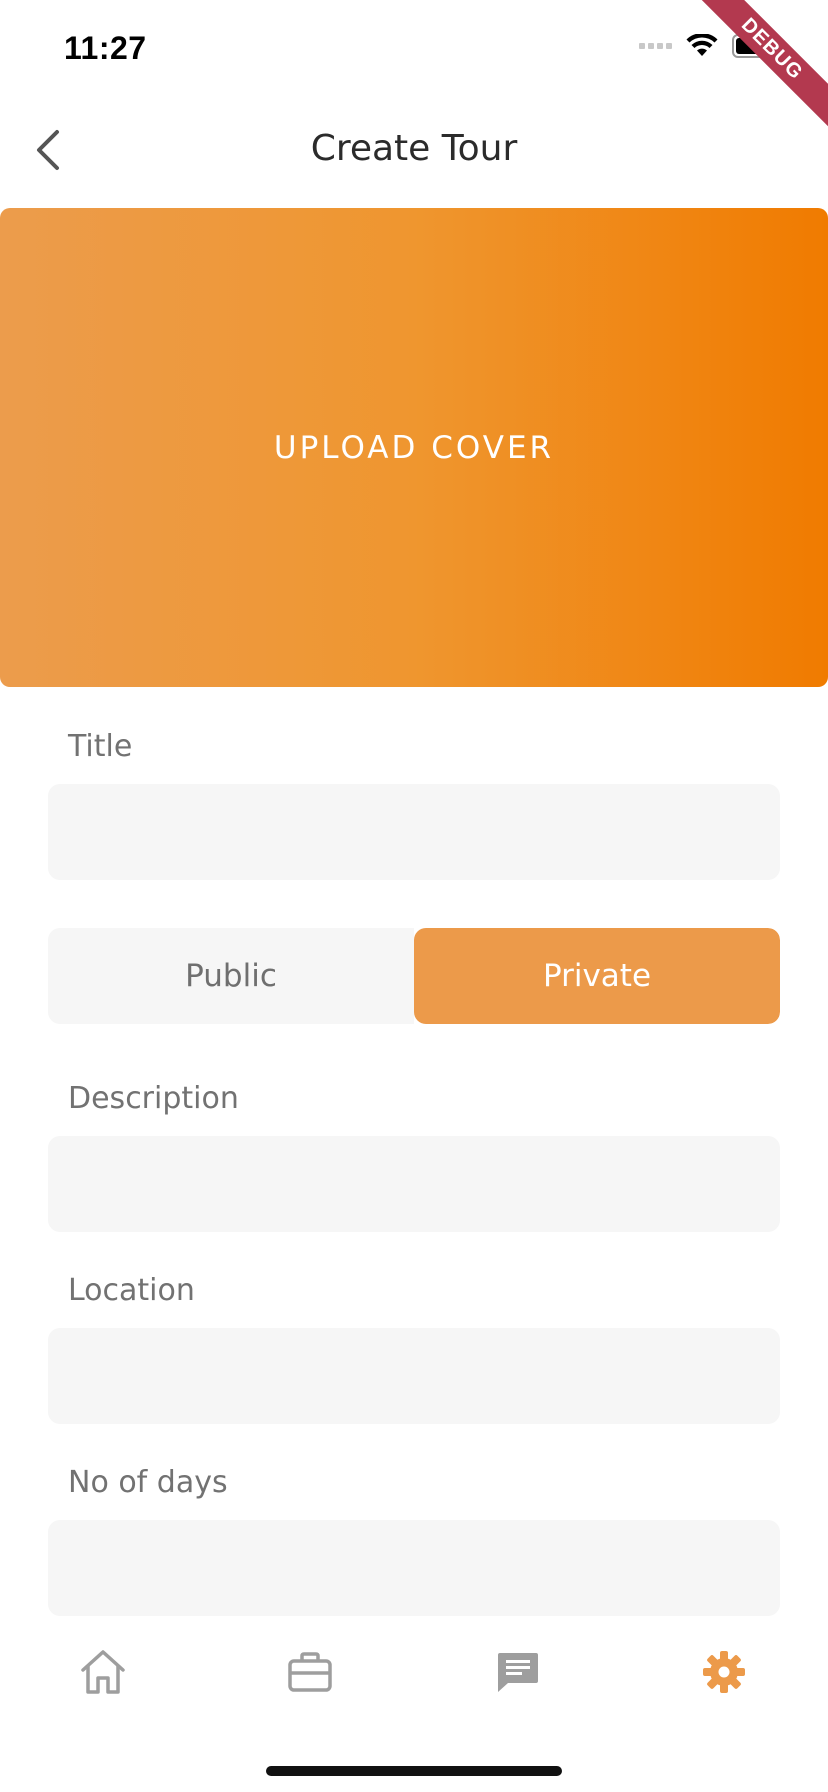  I want to click on description-label: Description, so click(153, 1098).